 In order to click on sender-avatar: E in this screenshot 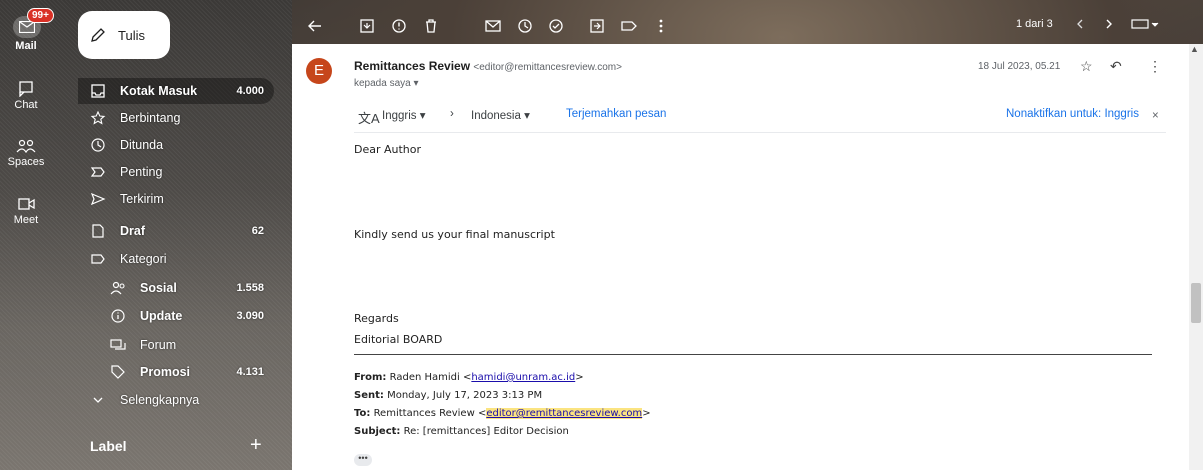, I will do `click(319, 71)`.